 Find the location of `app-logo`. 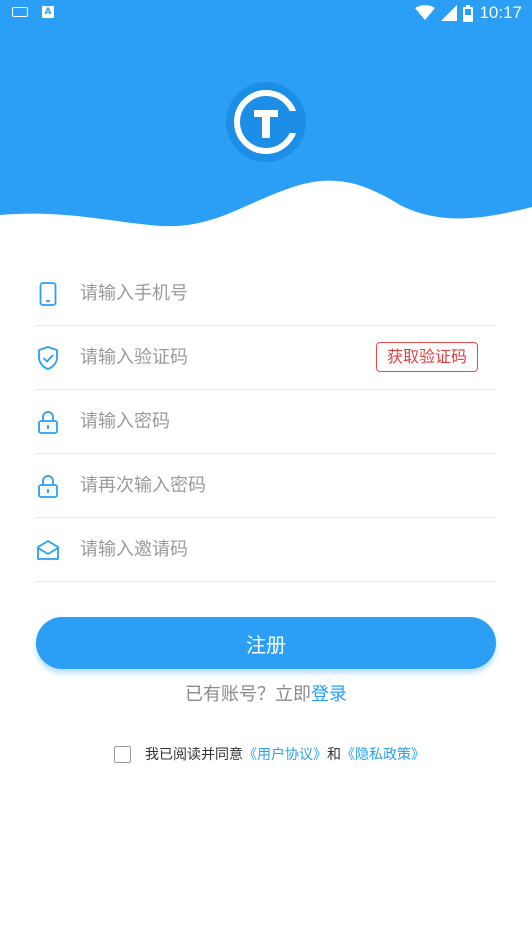

app-logo is located at coordinates (266, 122).